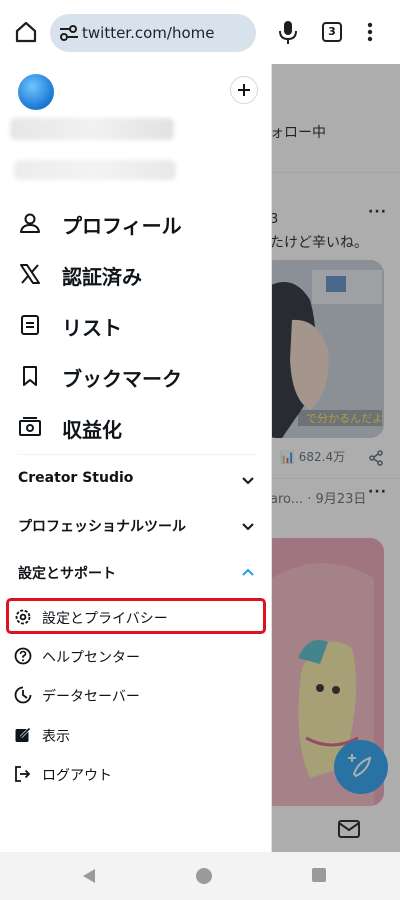 This screenshot has height=900, width=400. Describe the element at coordinates (244, 90) in the screenshot. I see `add-account-button` at that location.